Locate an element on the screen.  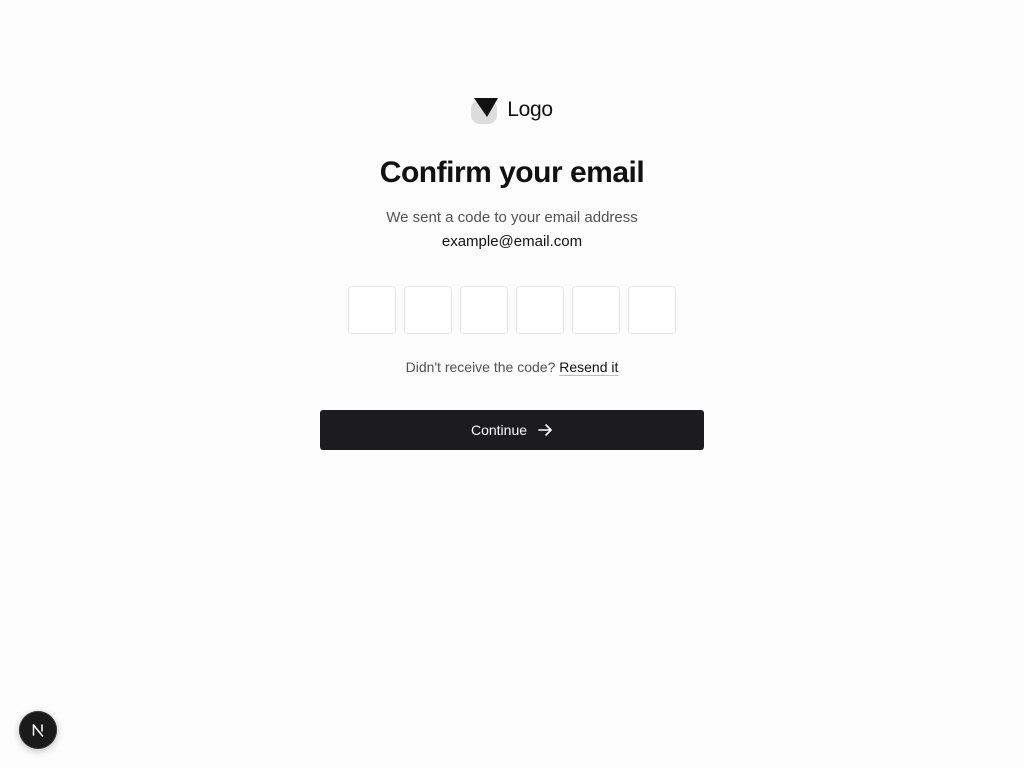
continue-button: Continue is located at coordinates (512, 430).